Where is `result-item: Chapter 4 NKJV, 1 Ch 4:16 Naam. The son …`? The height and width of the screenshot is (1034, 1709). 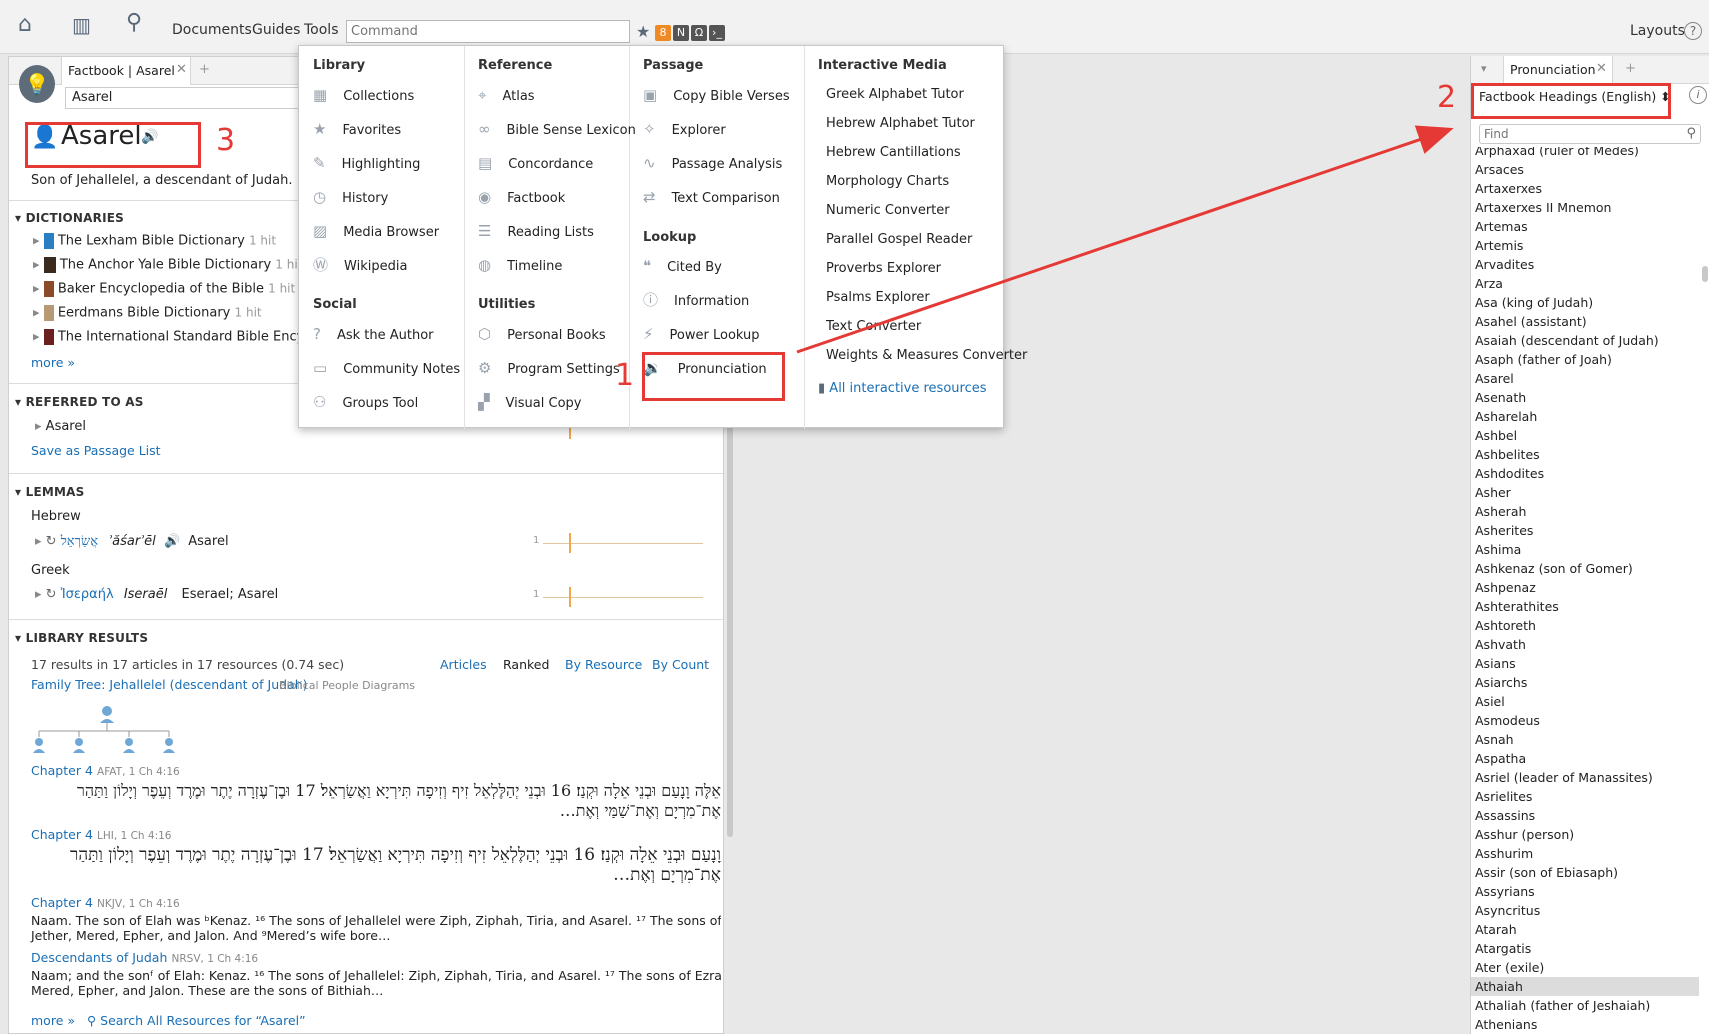 result-item: Chapter 4 NKJV, 1 Ch 4:16 Naam. The son … is located at coordinates (376, 919).